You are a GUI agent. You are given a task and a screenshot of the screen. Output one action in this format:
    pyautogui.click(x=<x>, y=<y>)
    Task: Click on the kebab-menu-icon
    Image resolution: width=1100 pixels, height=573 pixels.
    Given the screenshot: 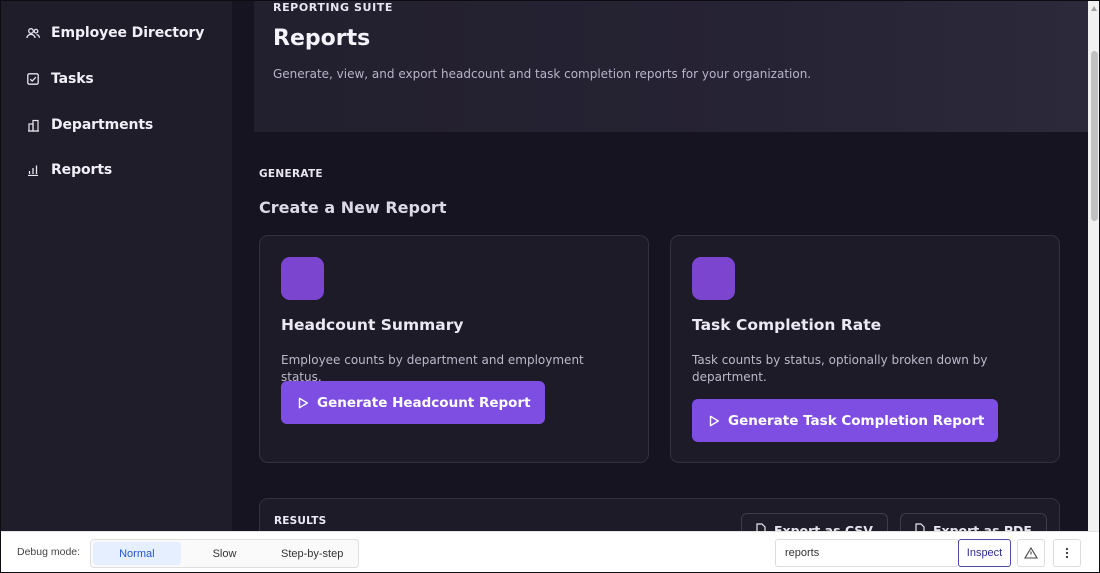 What is the action you would take?
    pyautogui.click(x=1067, y=553)
    